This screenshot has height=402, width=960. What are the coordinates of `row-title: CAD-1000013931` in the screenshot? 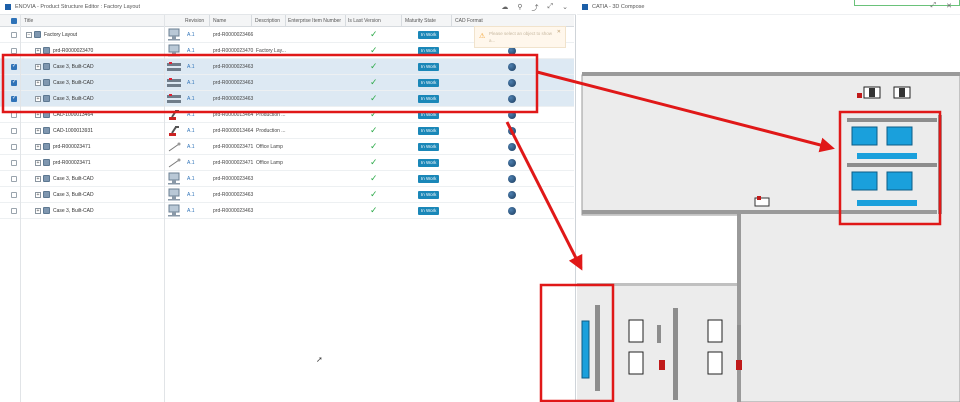 It's located at (73, 131).